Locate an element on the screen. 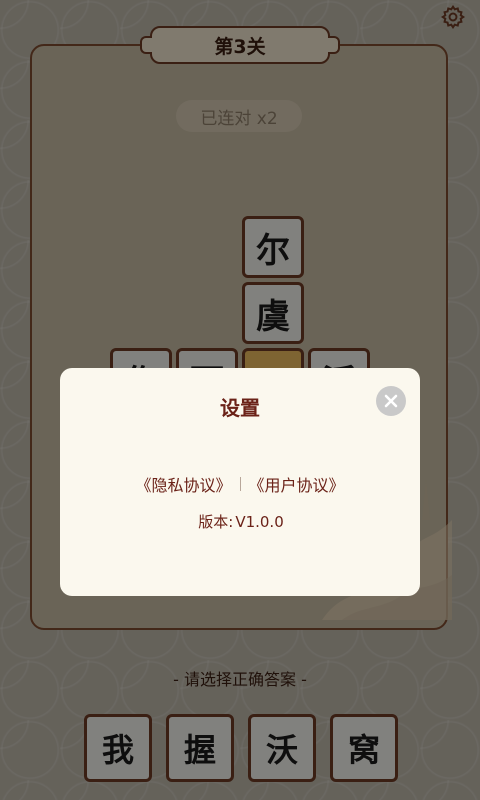  close-icon is located at coordinates (391, 401).